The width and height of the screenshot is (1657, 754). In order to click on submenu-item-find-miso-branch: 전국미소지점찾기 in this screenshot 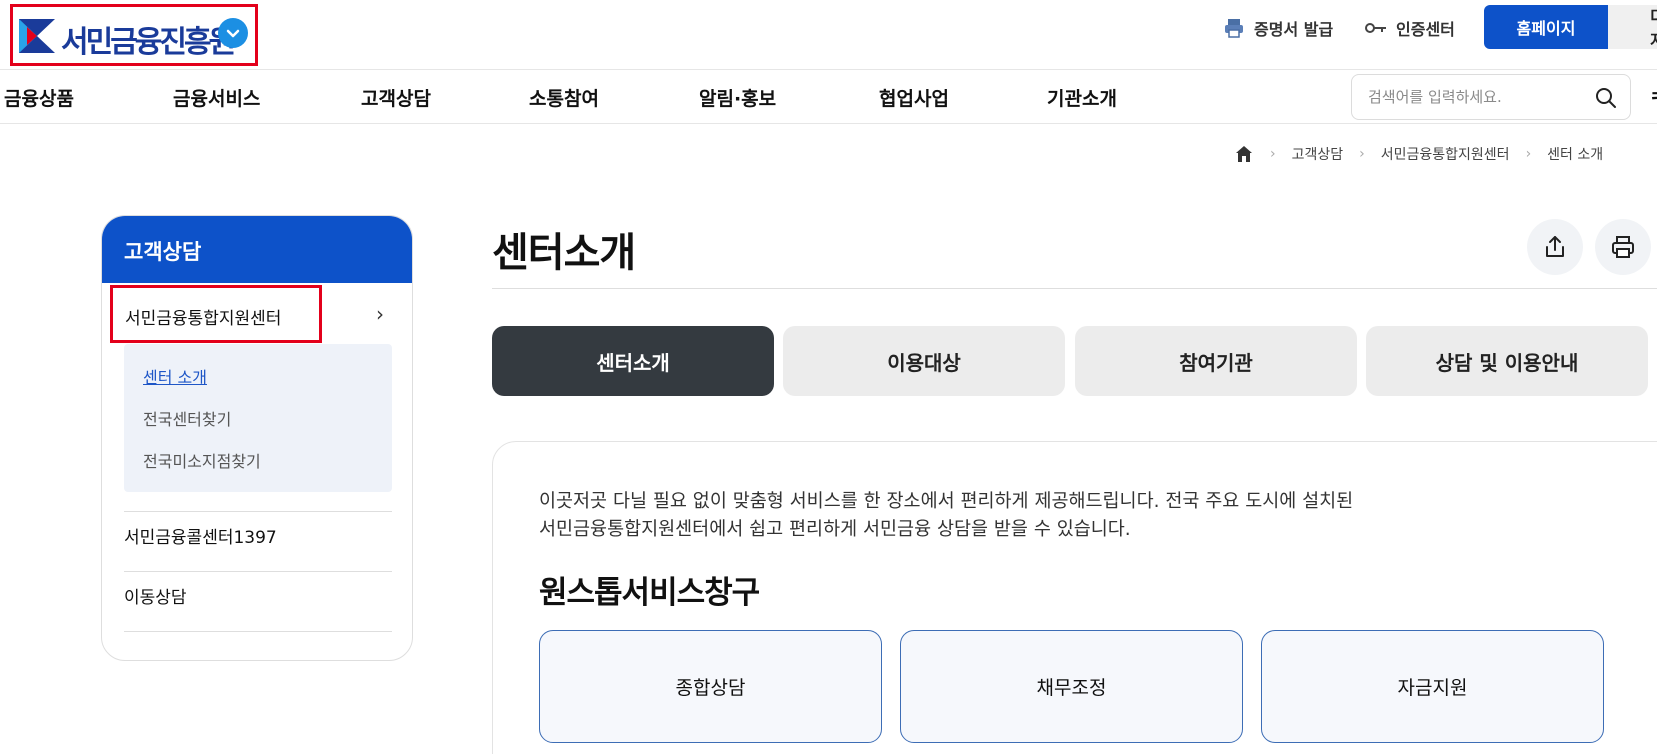, I will do `click(202, 460)`.